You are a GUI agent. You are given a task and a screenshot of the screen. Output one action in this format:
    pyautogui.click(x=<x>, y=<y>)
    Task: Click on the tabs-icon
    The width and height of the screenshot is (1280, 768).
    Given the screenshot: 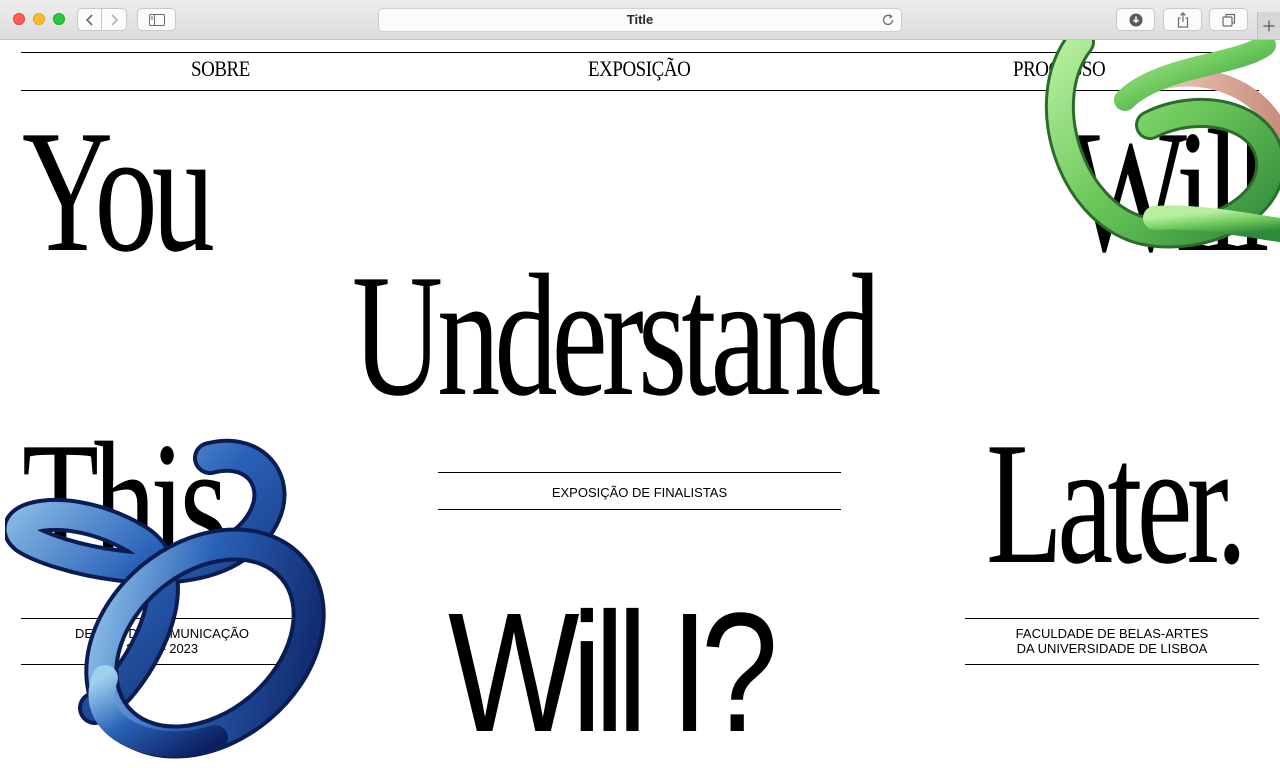 What is the action you would take?
    pyautogui.click(x=1228, y=20)
    